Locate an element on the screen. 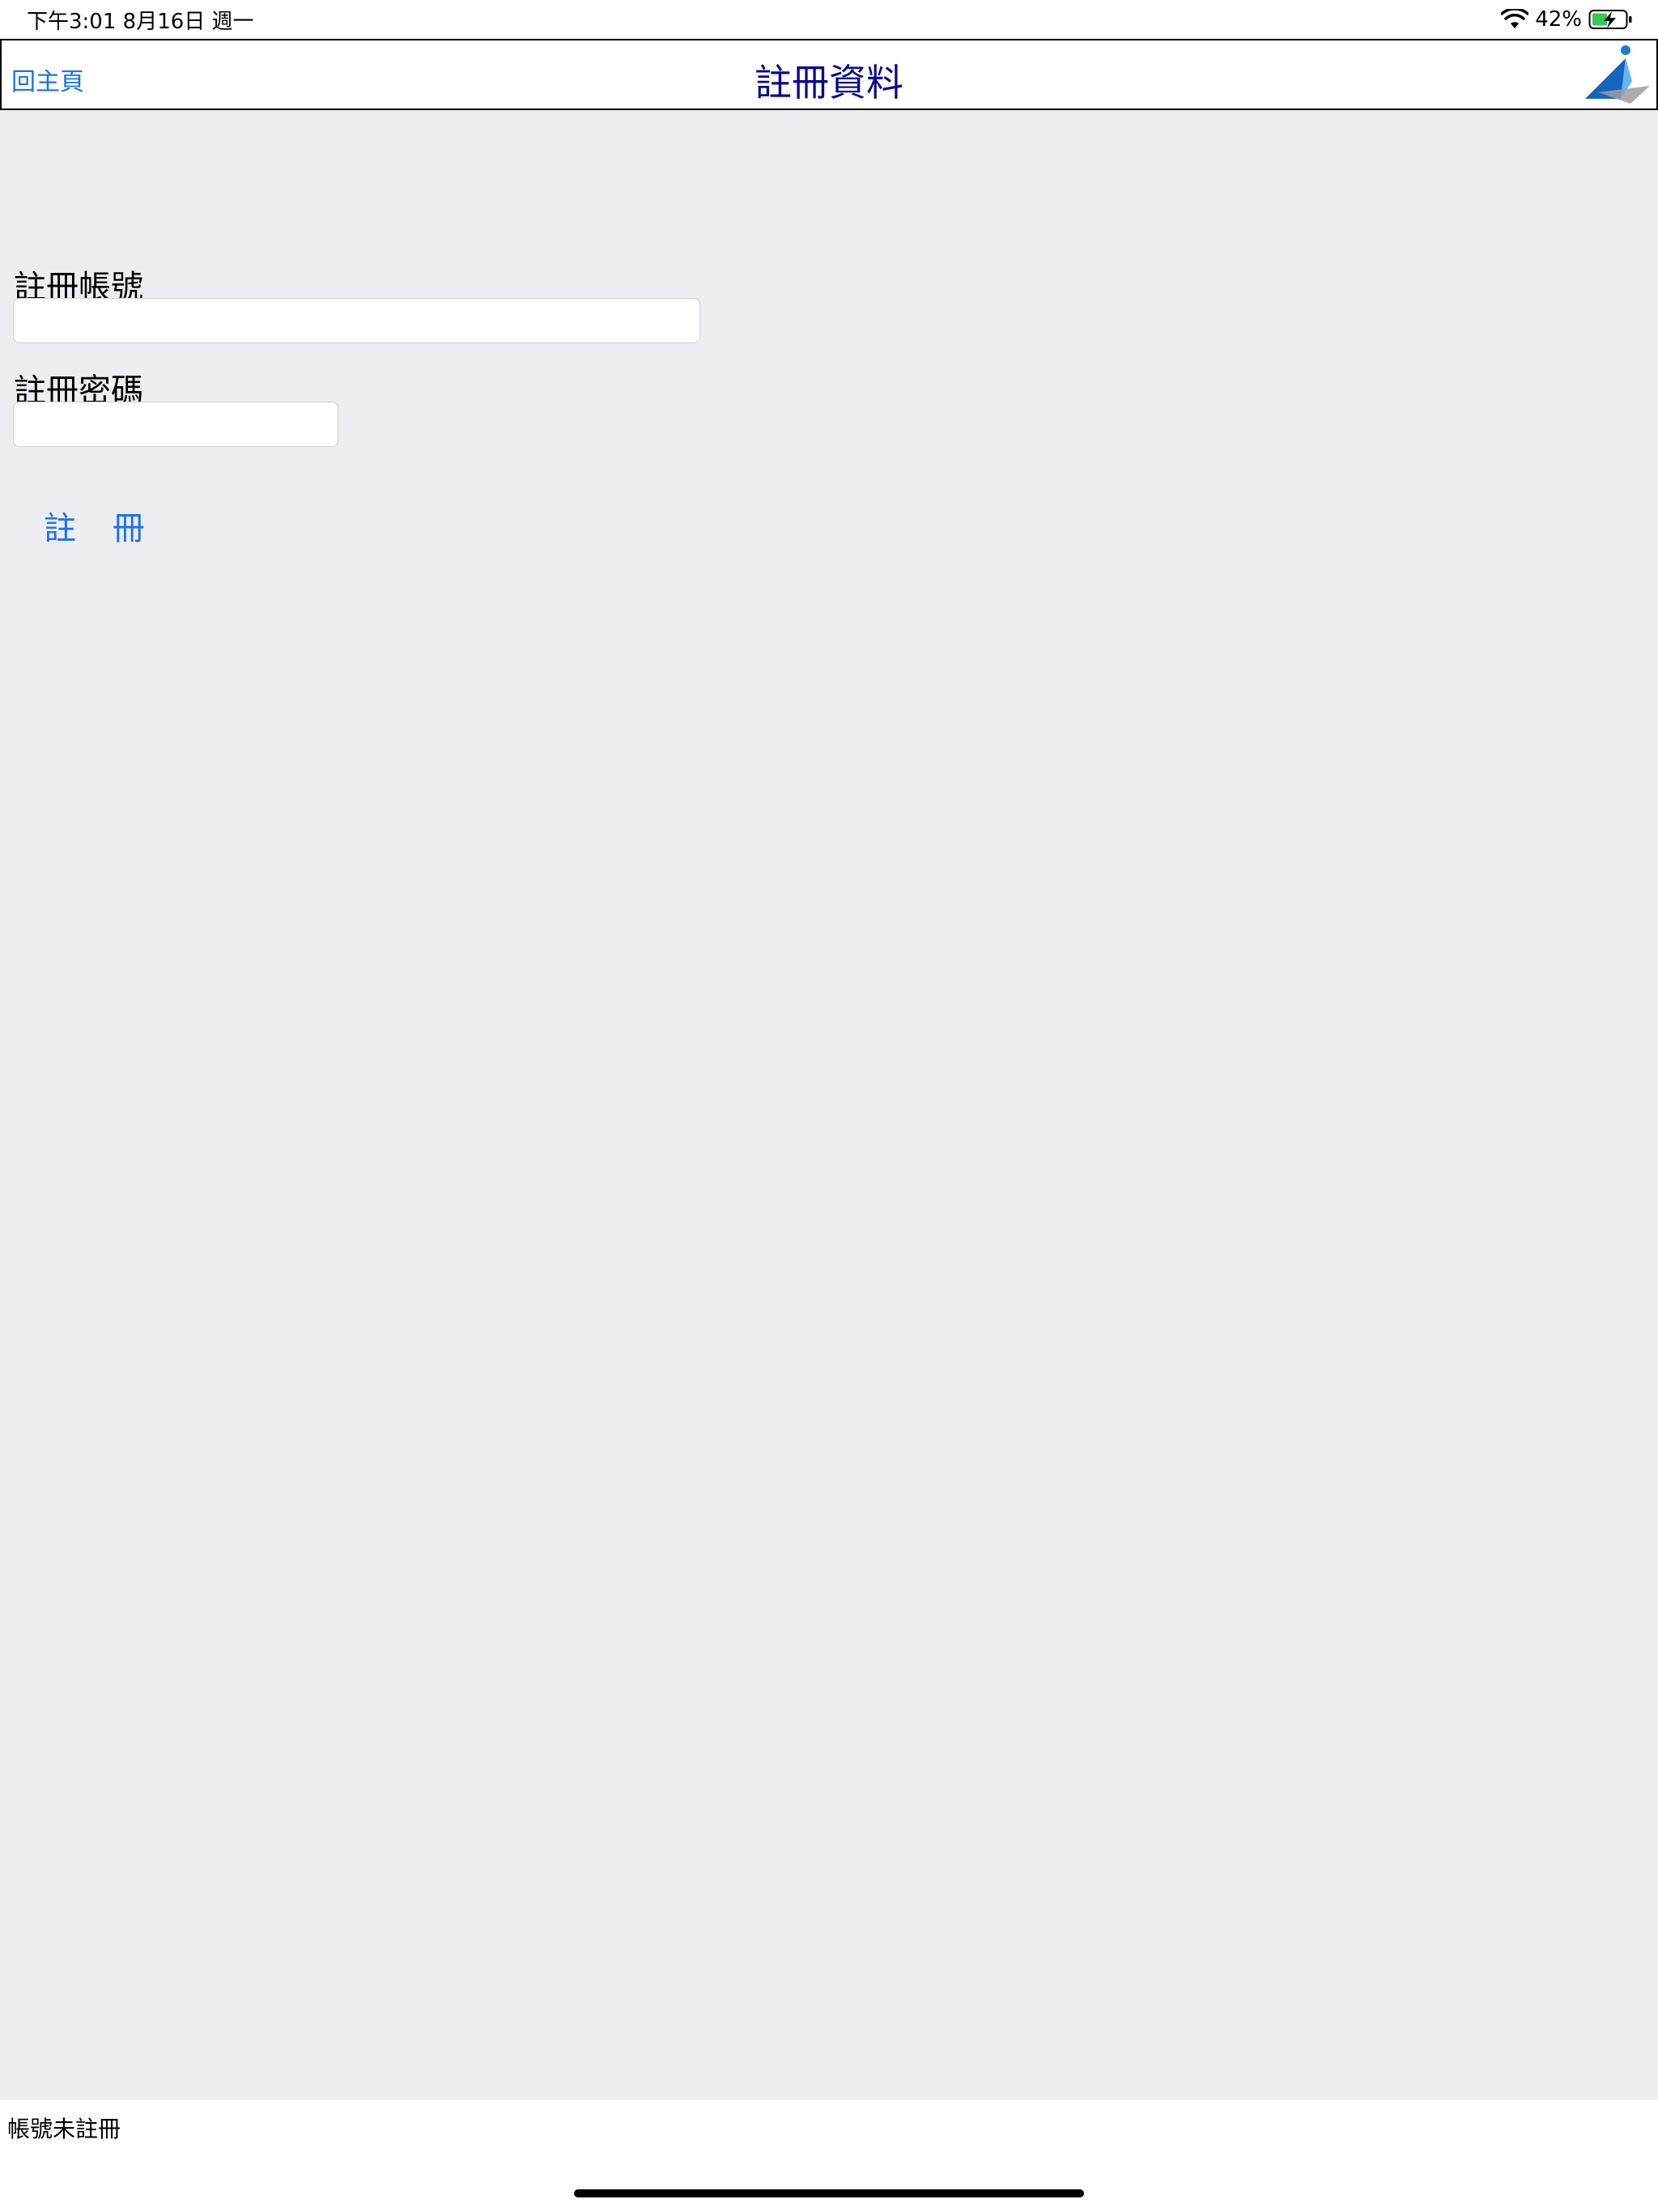 The width and height of the screenshot is (1658, 2212). register-button: 註 冊 is located at coordinates (101, 526).